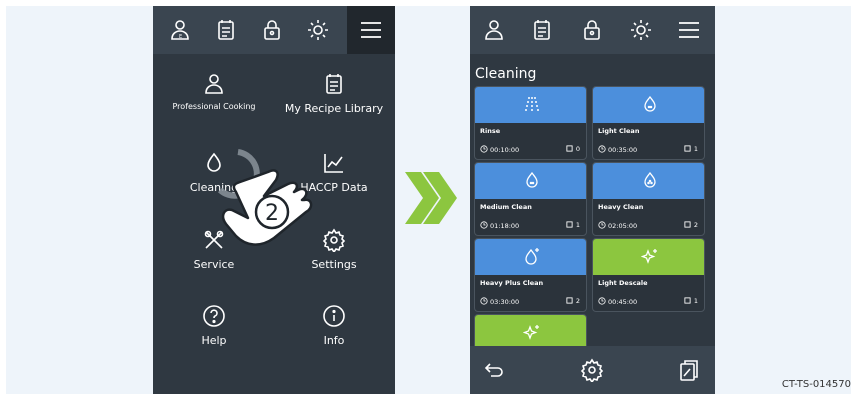  I want to click on menu-label: Professional Cooking, so click(214, 106).